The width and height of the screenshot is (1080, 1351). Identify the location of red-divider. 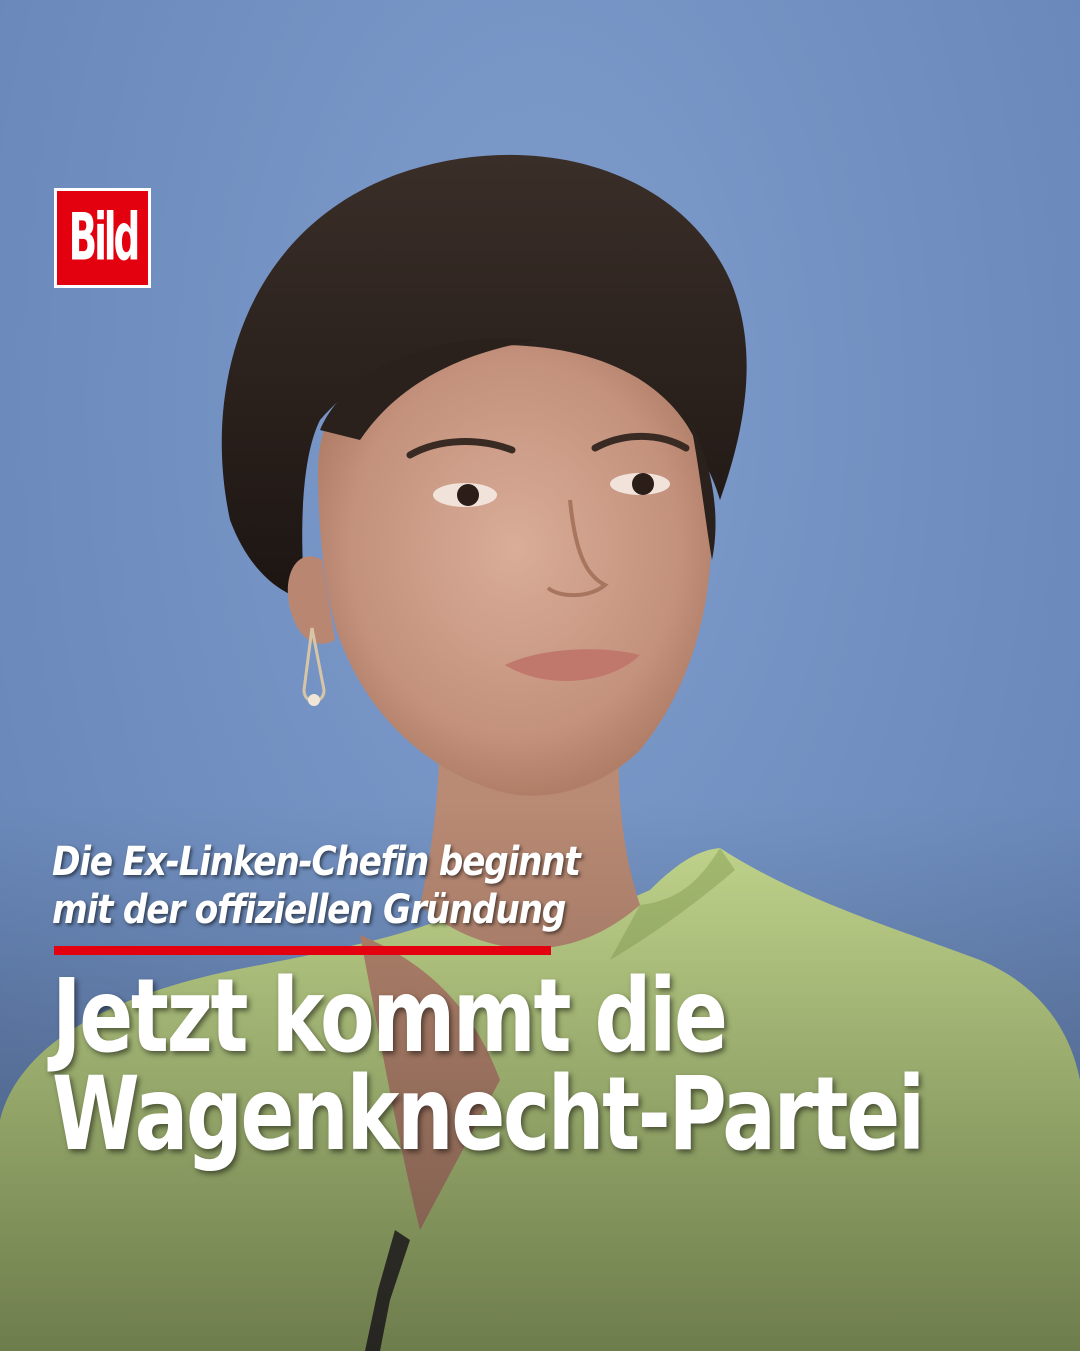
(302, 950).